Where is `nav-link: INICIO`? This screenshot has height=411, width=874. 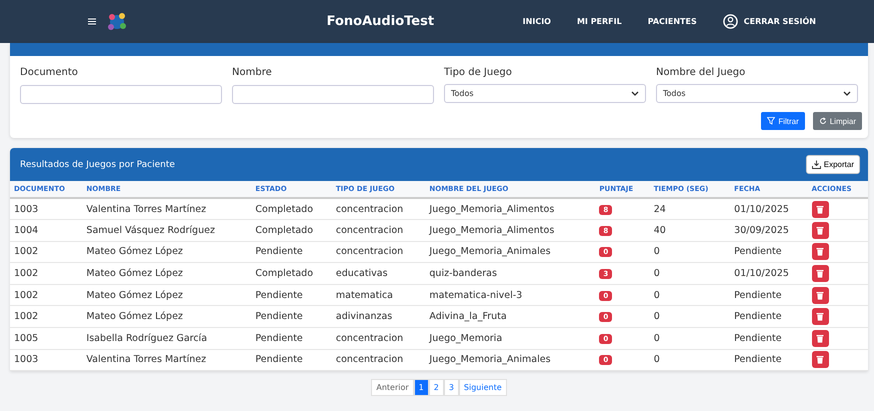 nav-link: INICIO is located at coordinates (536, 21).